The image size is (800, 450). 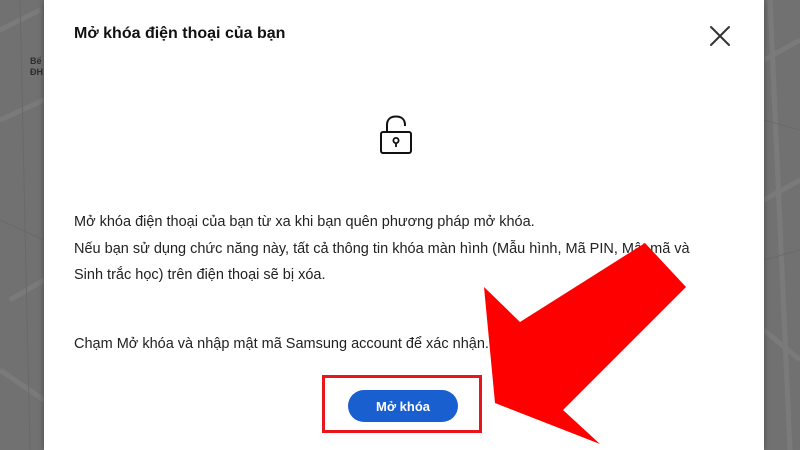 I want to click on close-button, so click(x=720, y=36).